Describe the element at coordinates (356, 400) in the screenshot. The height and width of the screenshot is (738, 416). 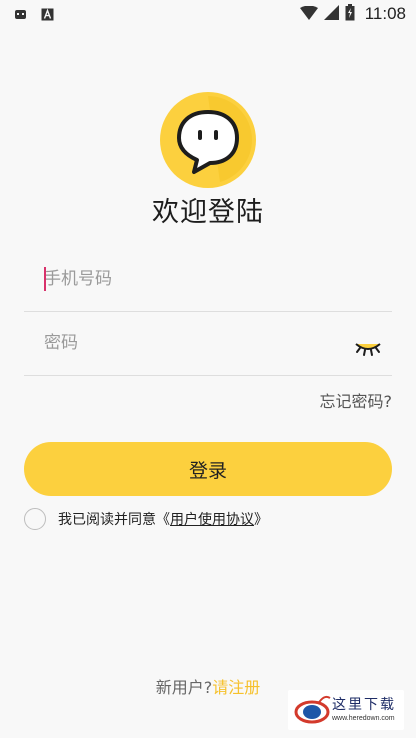
I see `forgot-password-link: 忘记密码?` at that location.